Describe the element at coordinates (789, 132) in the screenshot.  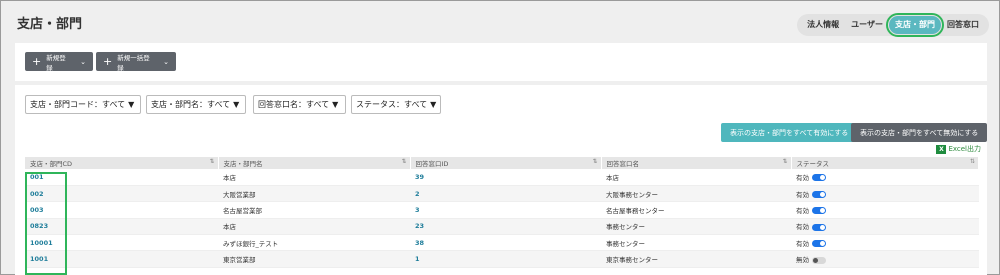
I see `enable-all-button: 表示の支店・部門をすべて有効にする` at that location.